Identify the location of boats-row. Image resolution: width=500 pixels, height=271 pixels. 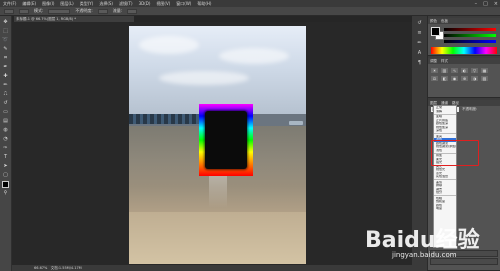
(168, 119).